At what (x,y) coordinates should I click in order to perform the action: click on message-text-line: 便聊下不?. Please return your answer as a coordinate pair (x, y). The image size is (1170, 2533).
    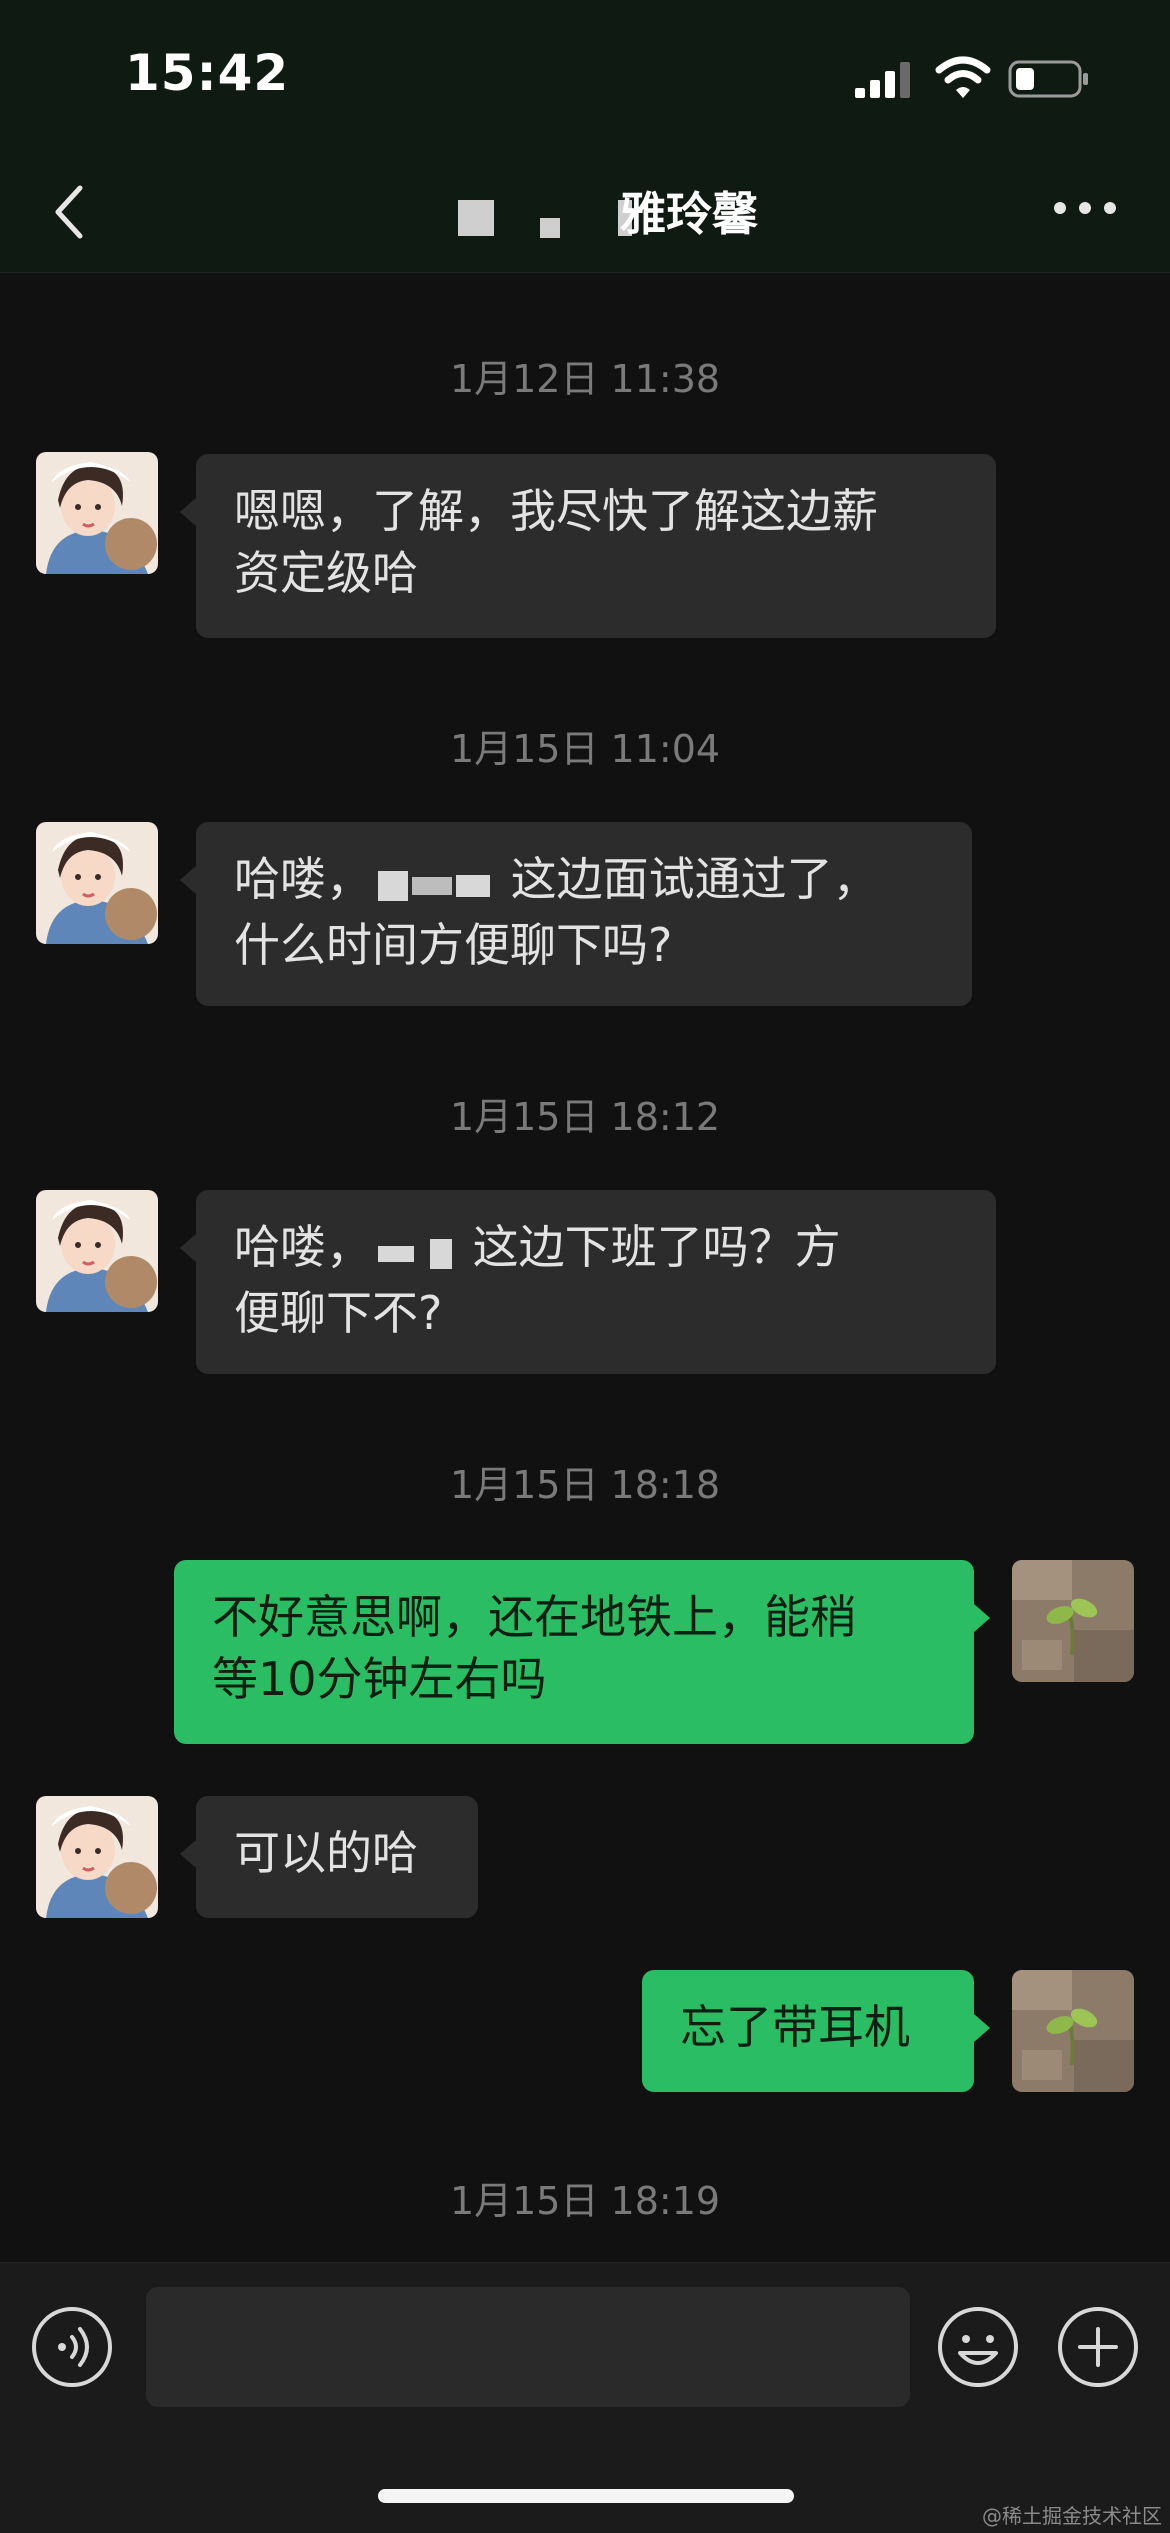
    Looking at the image, I should click on (338, 1312).